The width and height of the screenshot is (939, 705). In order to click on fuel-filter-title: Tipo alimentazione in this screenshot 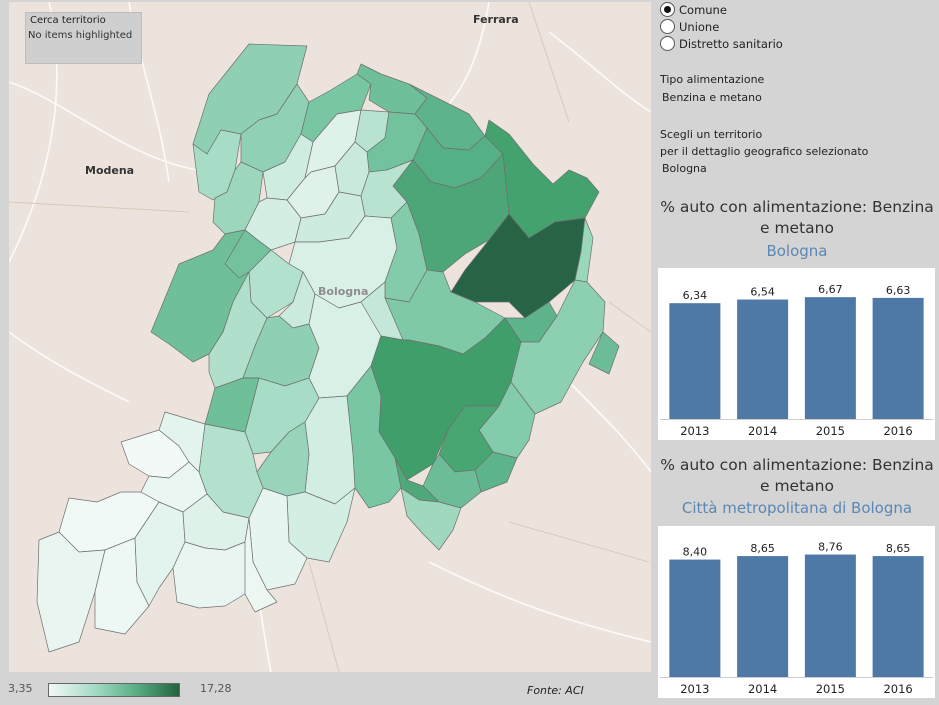, I will do `click(712, 79)`.